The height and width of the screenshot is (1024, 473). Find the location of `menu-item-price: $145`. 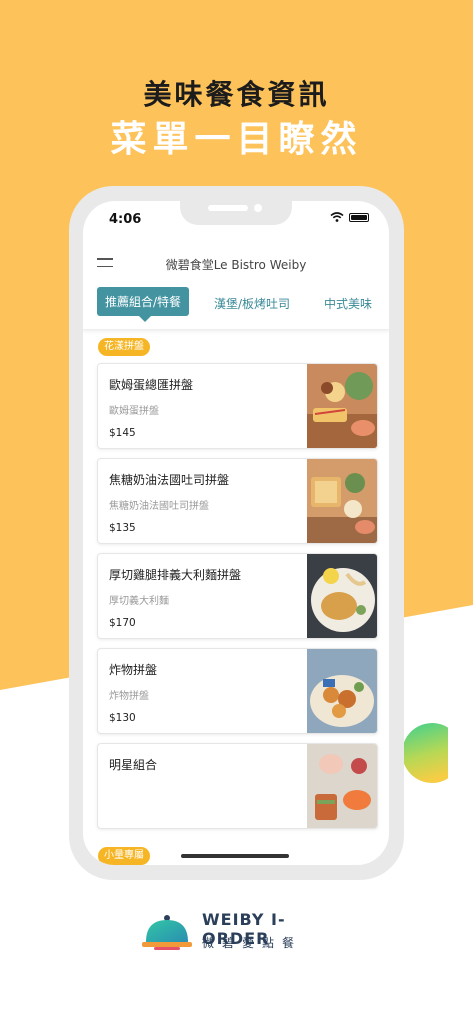

menu-item-price: $145 is located at coordinates (122, 433).